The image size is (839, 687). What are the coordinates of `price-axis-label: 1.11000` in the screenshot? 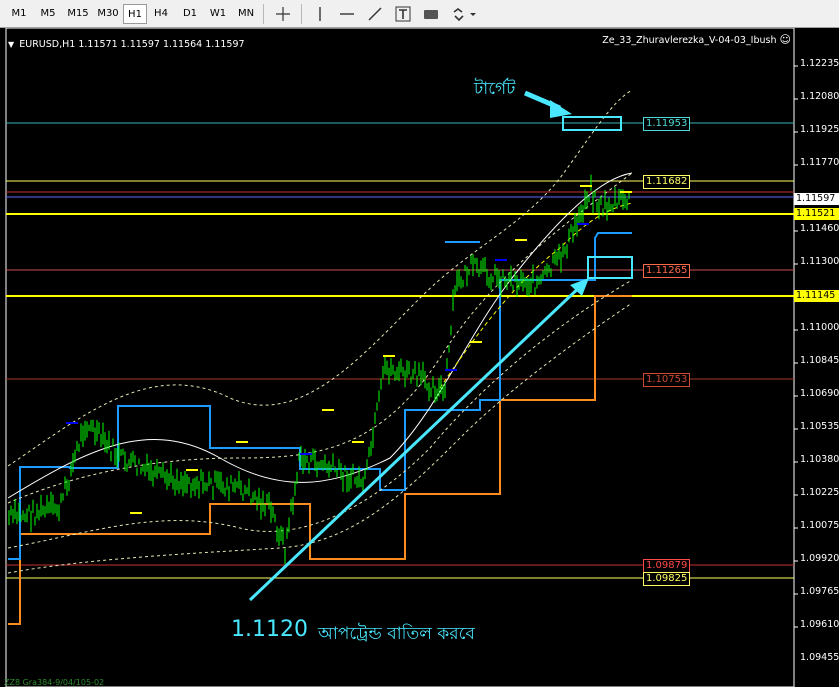 It's located at (819, 327).